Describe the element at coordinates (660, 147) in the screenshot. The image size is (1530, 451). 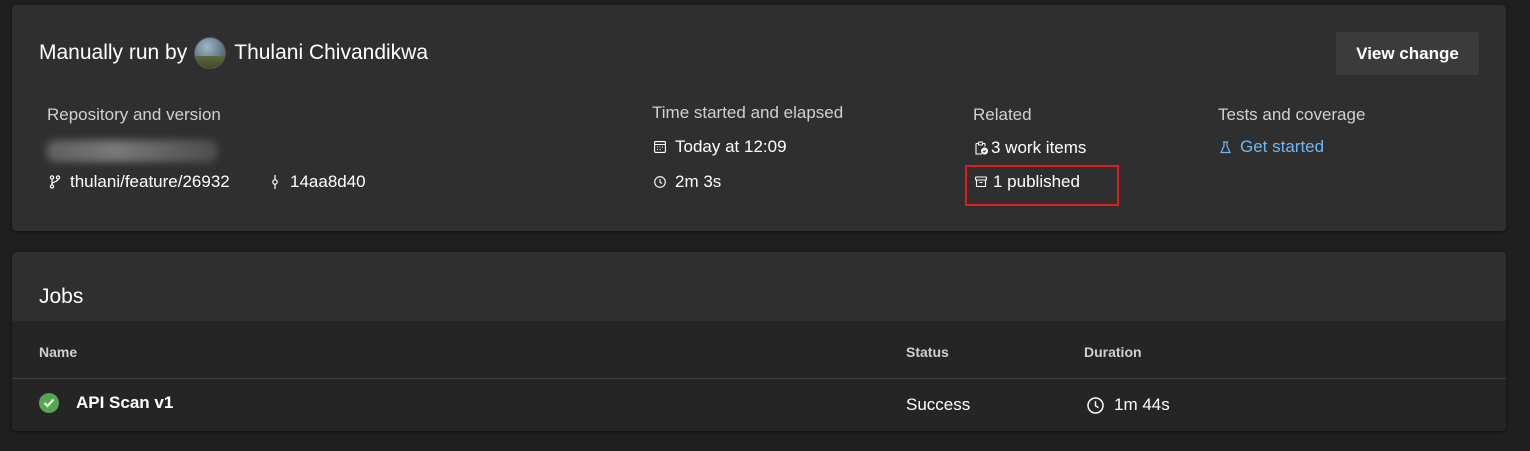
I see `calendar-icon` at that location.